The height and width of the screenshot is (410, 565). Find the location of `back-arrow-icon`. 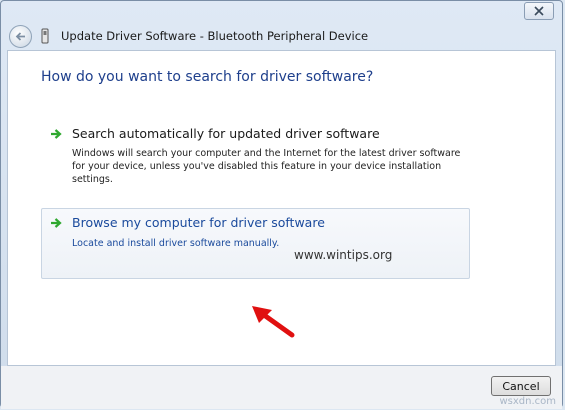

back-arrow-icon is located at coordinates (20, 36).